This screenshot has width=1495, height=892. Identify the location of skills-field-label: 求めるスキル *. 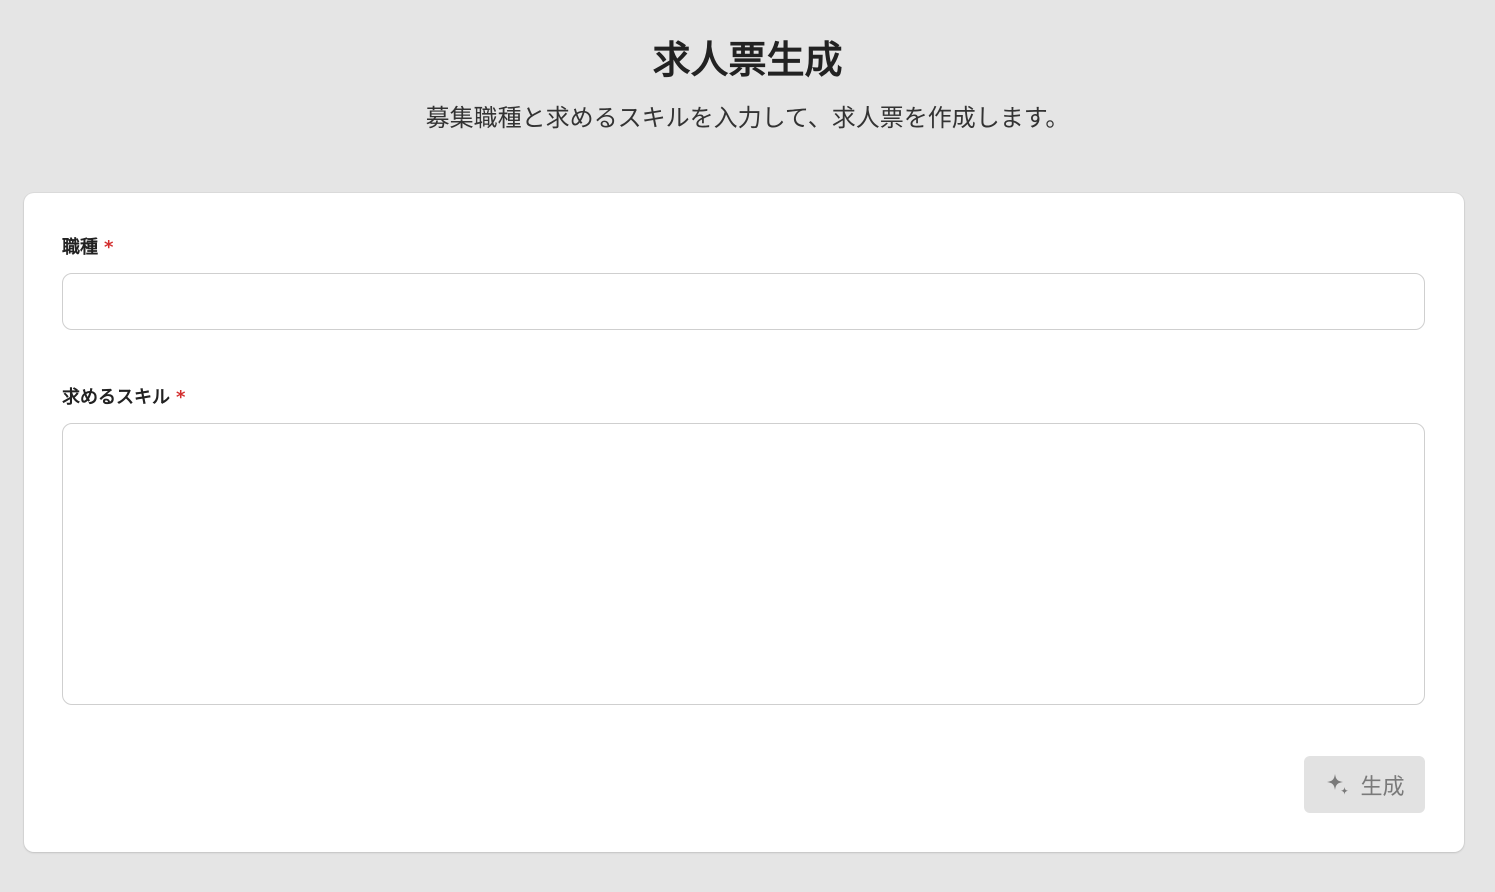
(123, 398).